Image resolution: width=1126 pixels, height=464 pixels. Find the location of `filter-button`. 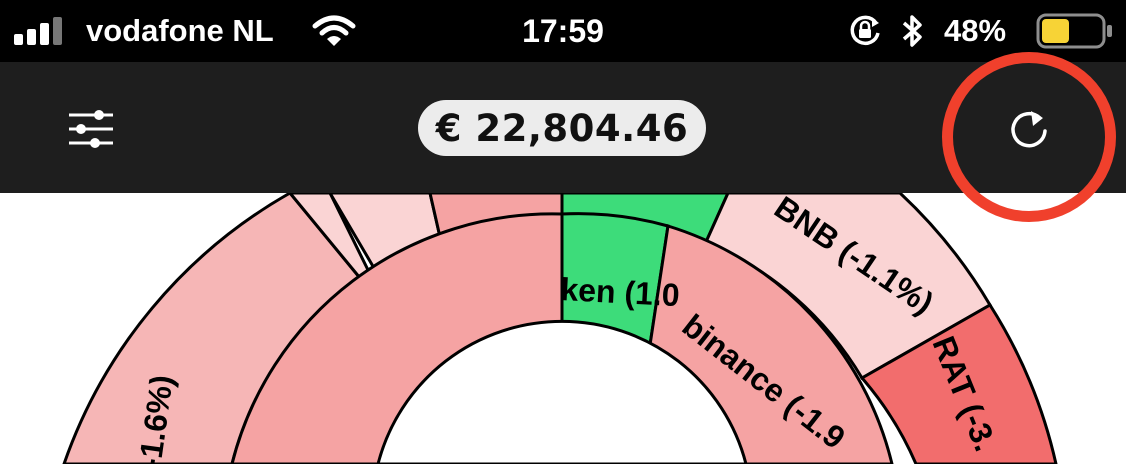

filter-button is located at coordinates (91, 129).